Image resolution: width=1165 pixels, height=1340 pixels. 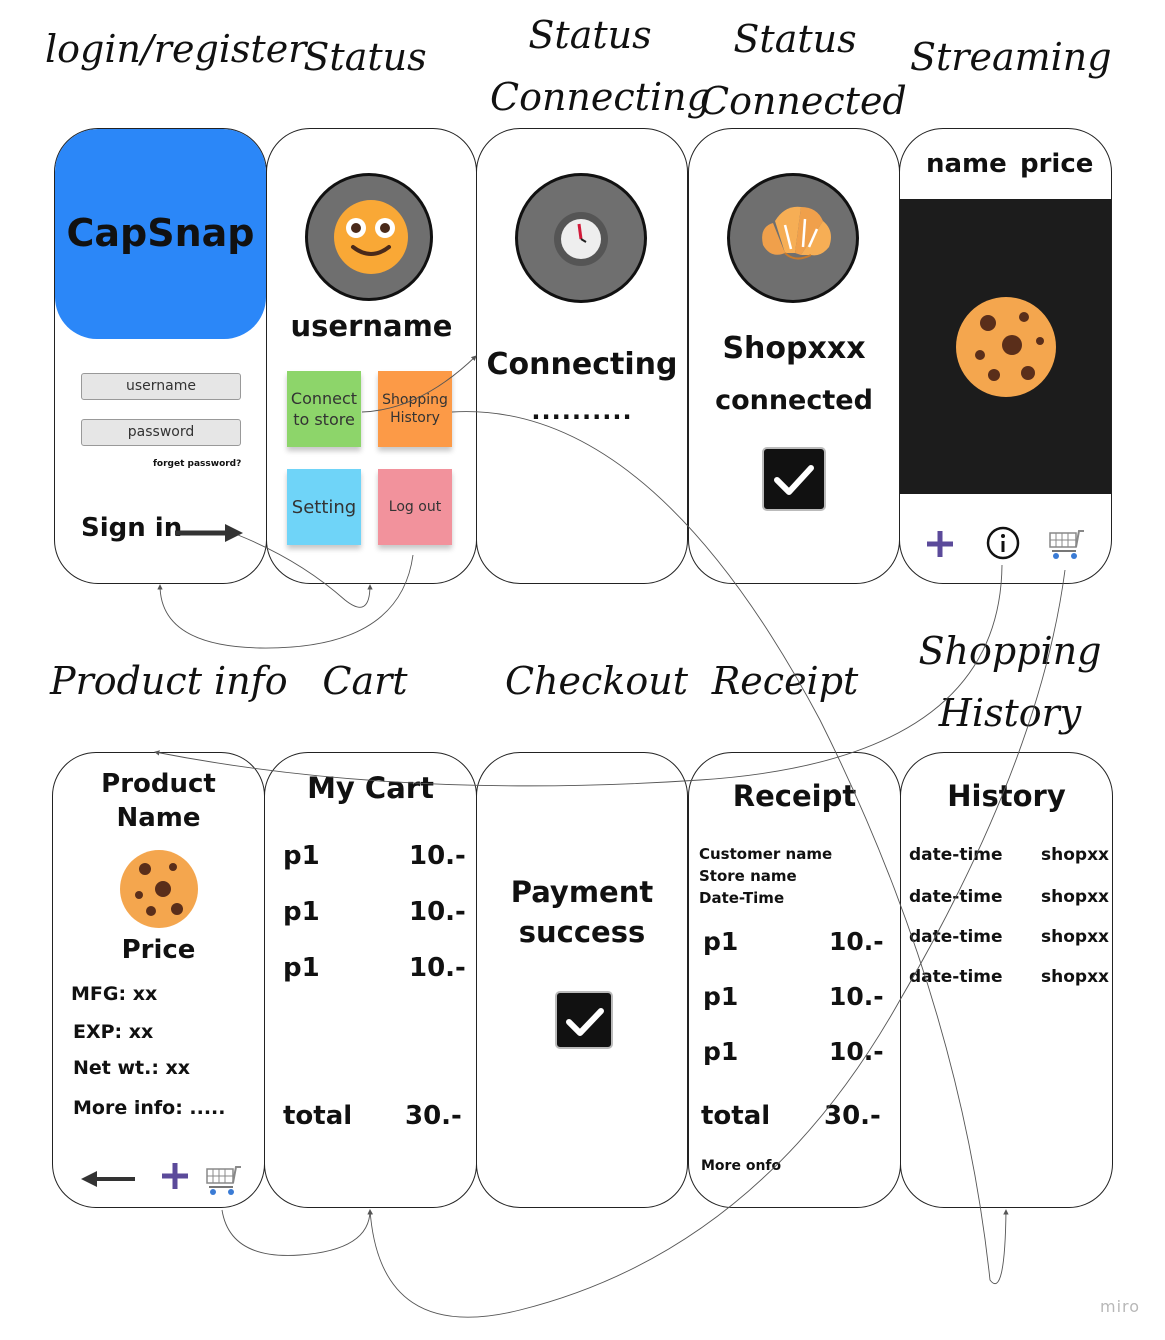 I want to click on add-plus-icon, so click(x=175, y=1176).